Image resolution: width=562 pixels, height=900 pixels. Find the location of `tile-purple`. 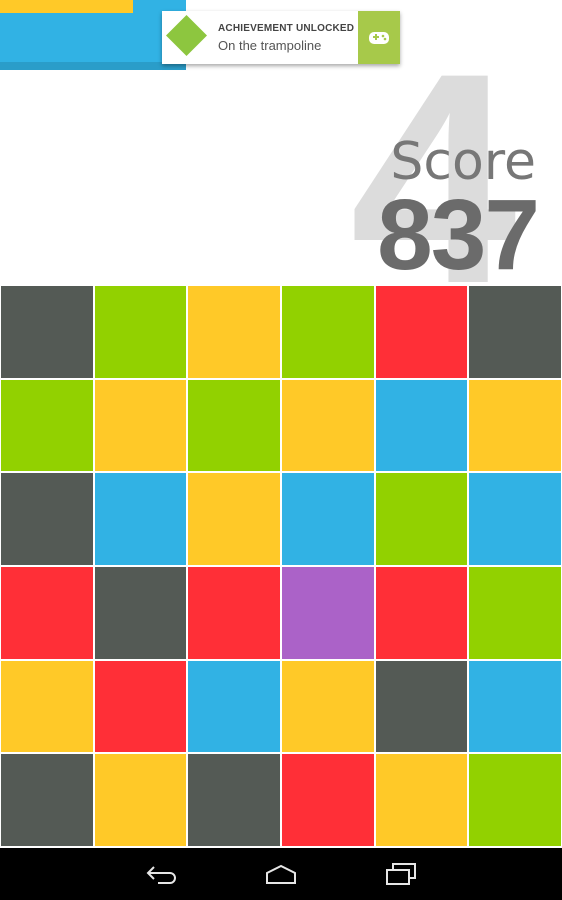

tile-purple is located at coordinates (327, 612).